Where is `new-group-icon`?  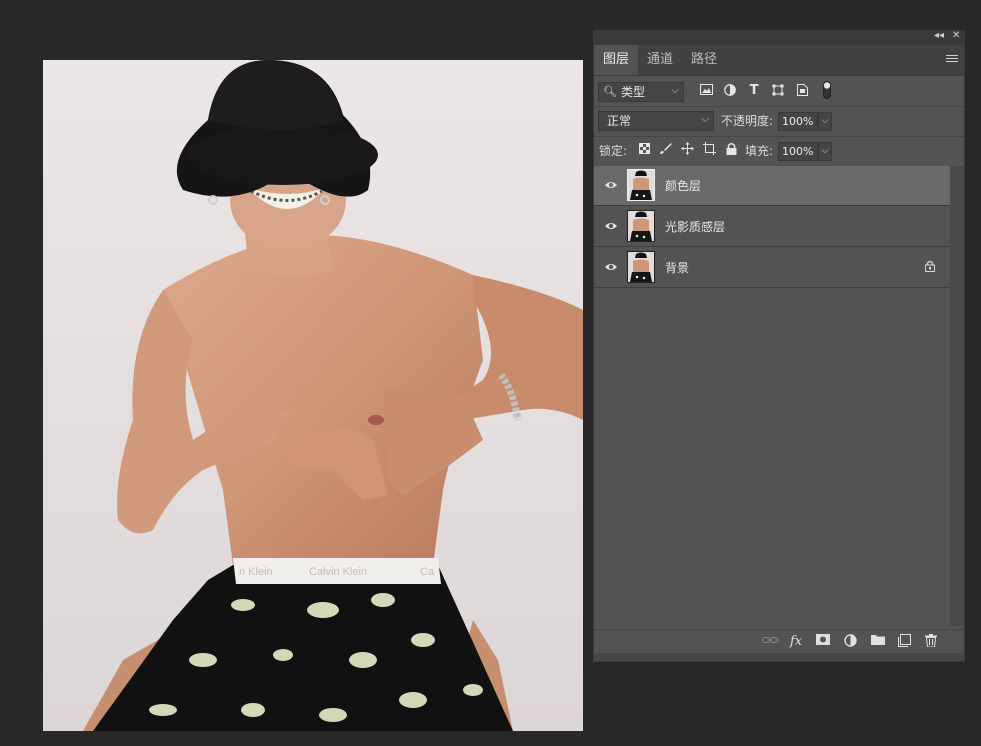
new-group-icon is located at coordinates (878, 642).